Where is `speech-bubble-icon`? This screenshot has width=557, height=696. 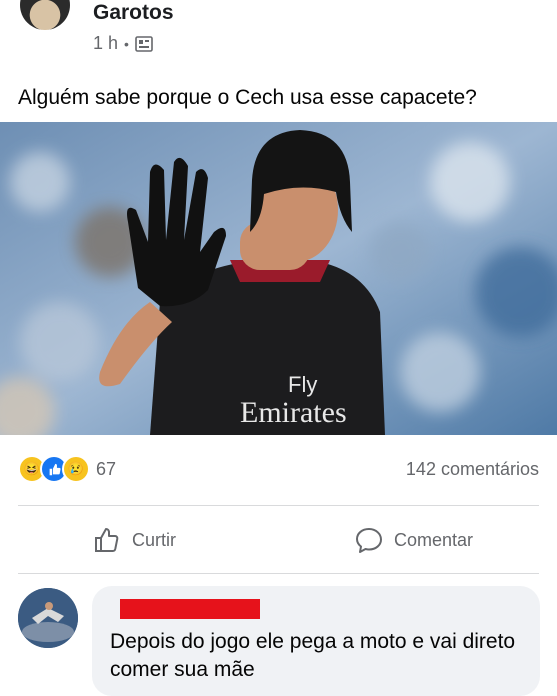 speech-bubble-icon is located at coordinates (369, 540).